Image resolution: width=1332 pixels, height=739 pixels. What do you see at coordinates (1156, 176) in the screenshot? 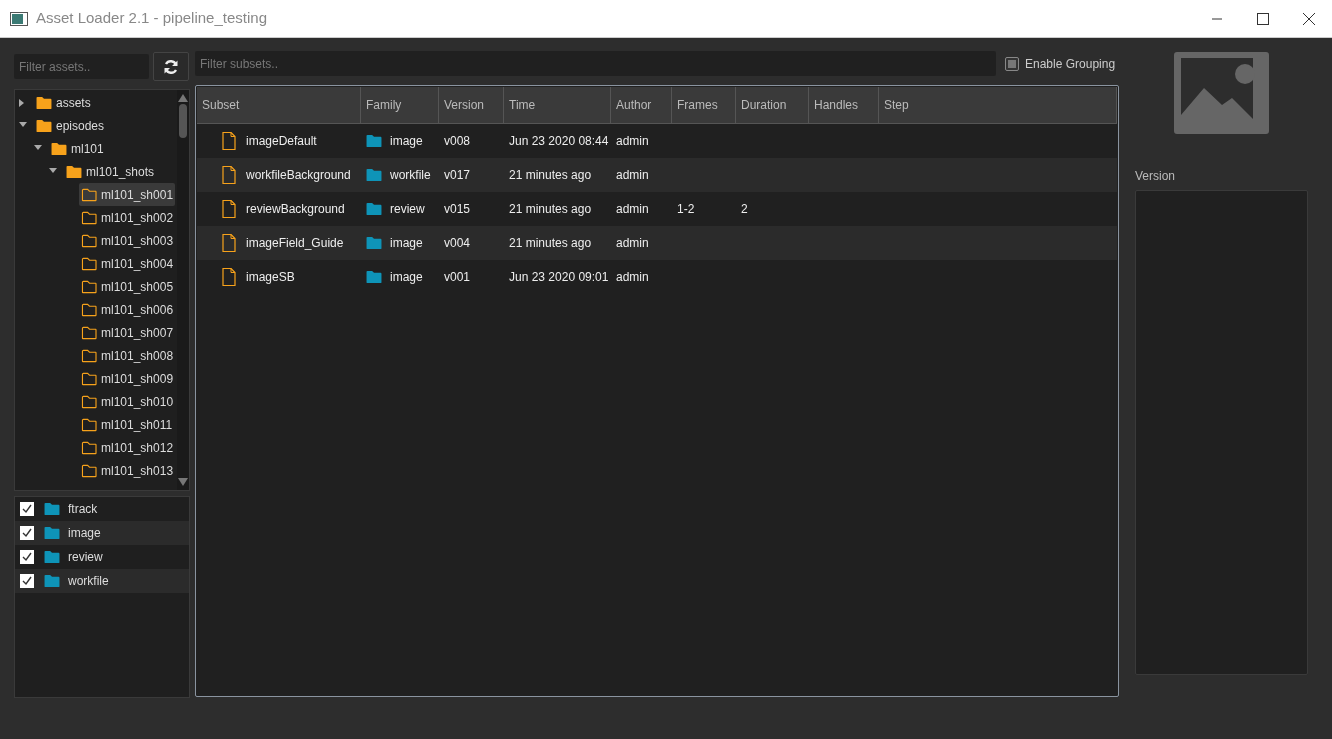
I see `version-label: Version` at bounding box center [1156, 176].